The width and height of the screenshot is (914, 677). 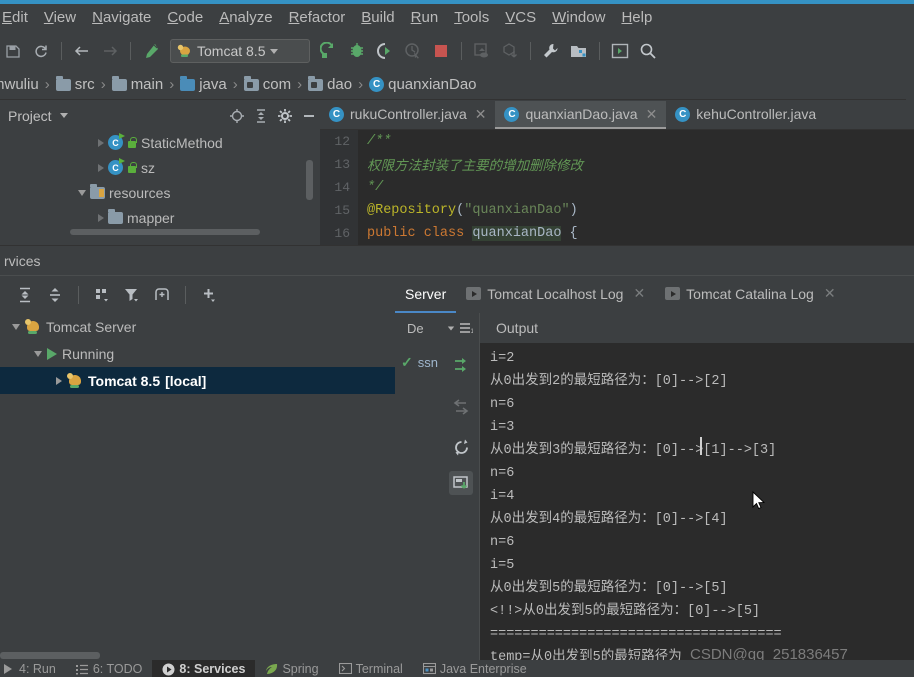 What do you see at coordinates (636, 18) in the screenshot?
I see `menu-item-help: Help` at bounding box center [636, 18].